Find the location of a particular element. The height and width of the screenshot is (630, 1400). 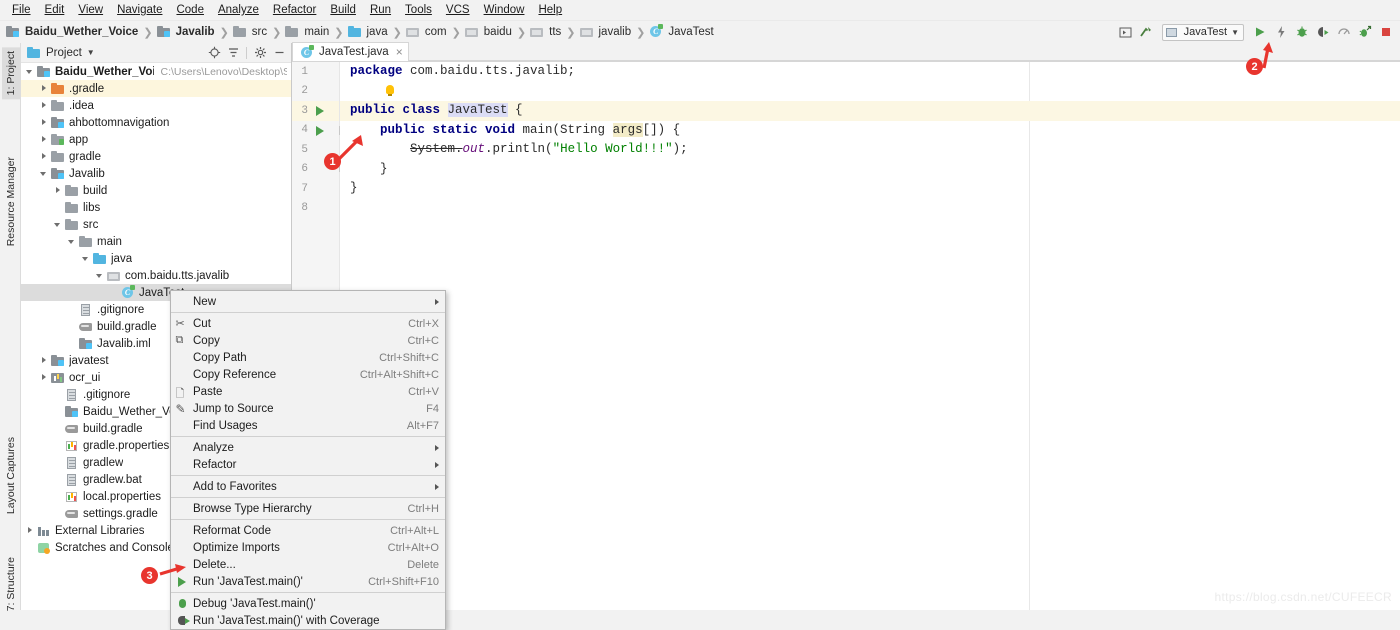

menu-item-browse-type-hierarchy: Browse Type Hierarchy Ctrl+H is located at coordinates (308, 508).